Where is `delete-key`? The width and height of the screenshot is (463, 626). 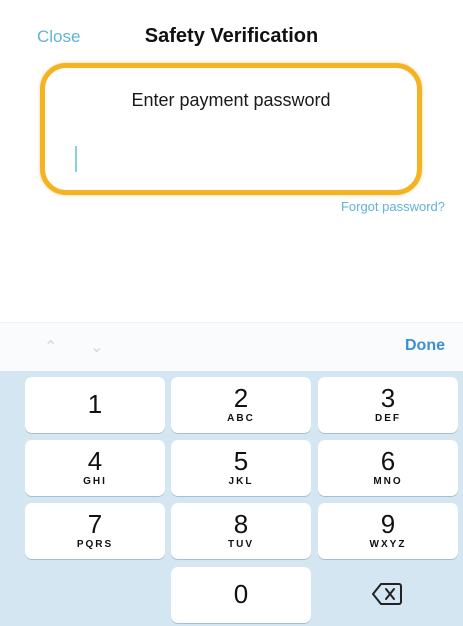
delete-key is located at coordinates (388, 595).